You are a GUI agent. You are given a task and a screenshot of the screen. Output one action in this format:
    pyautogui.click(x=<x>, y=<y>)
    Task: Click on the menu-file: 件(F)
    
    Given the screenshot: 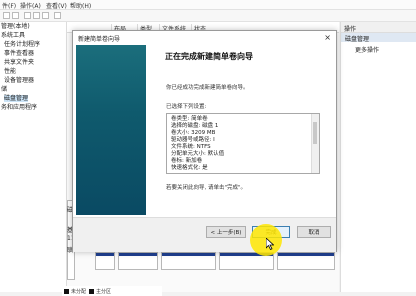 What is the action you would take?
    pyautogui.click(x=9, y=5)
    